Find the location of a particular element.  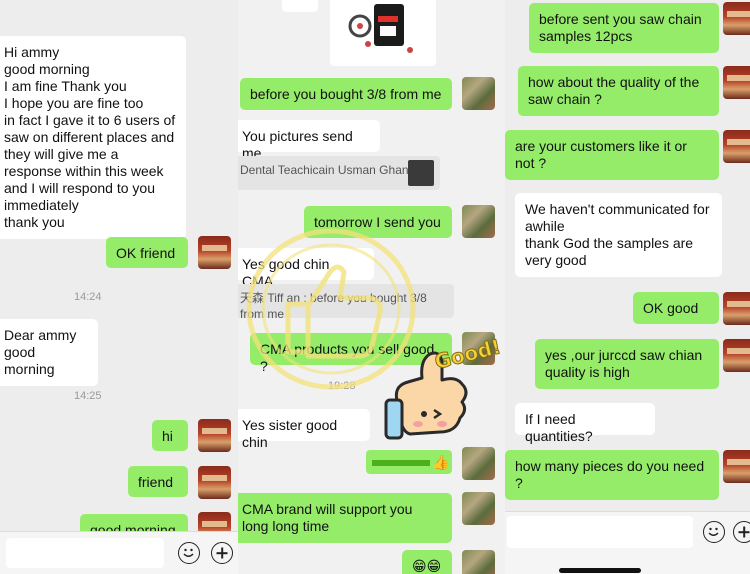

timestamp: 14:25 is located at coordinates (88, 396).